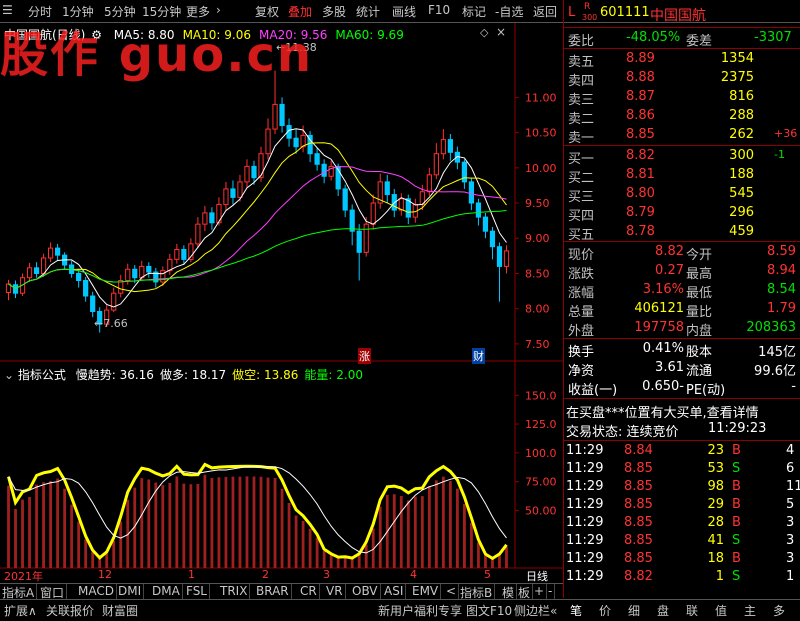 The width and height of the screenshot is (800, 621). Describe the element at coordinates (581, 293) in the screenshot. I see `stat-label: 涨幅` at that location.